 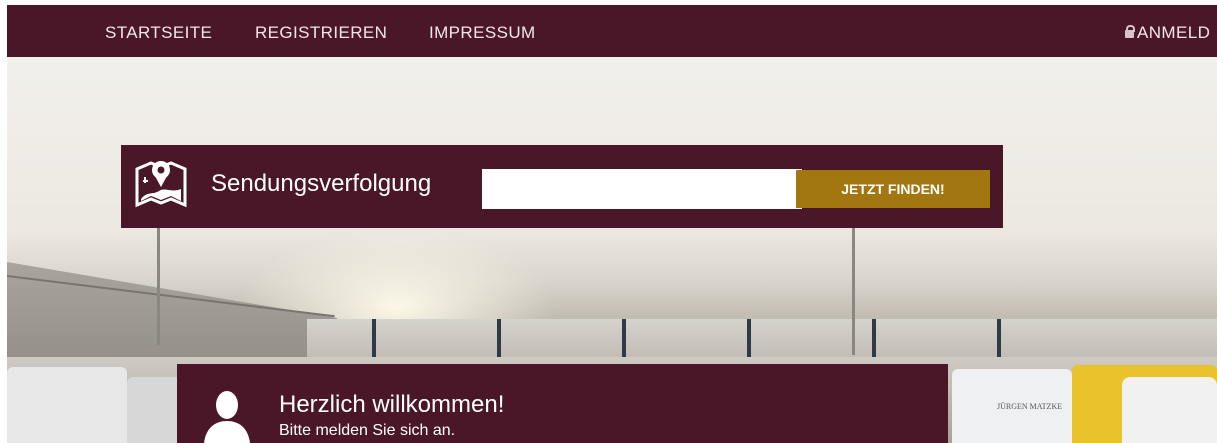 I want to click on nav-login: ANMELD, so click(x=1167, y=33).